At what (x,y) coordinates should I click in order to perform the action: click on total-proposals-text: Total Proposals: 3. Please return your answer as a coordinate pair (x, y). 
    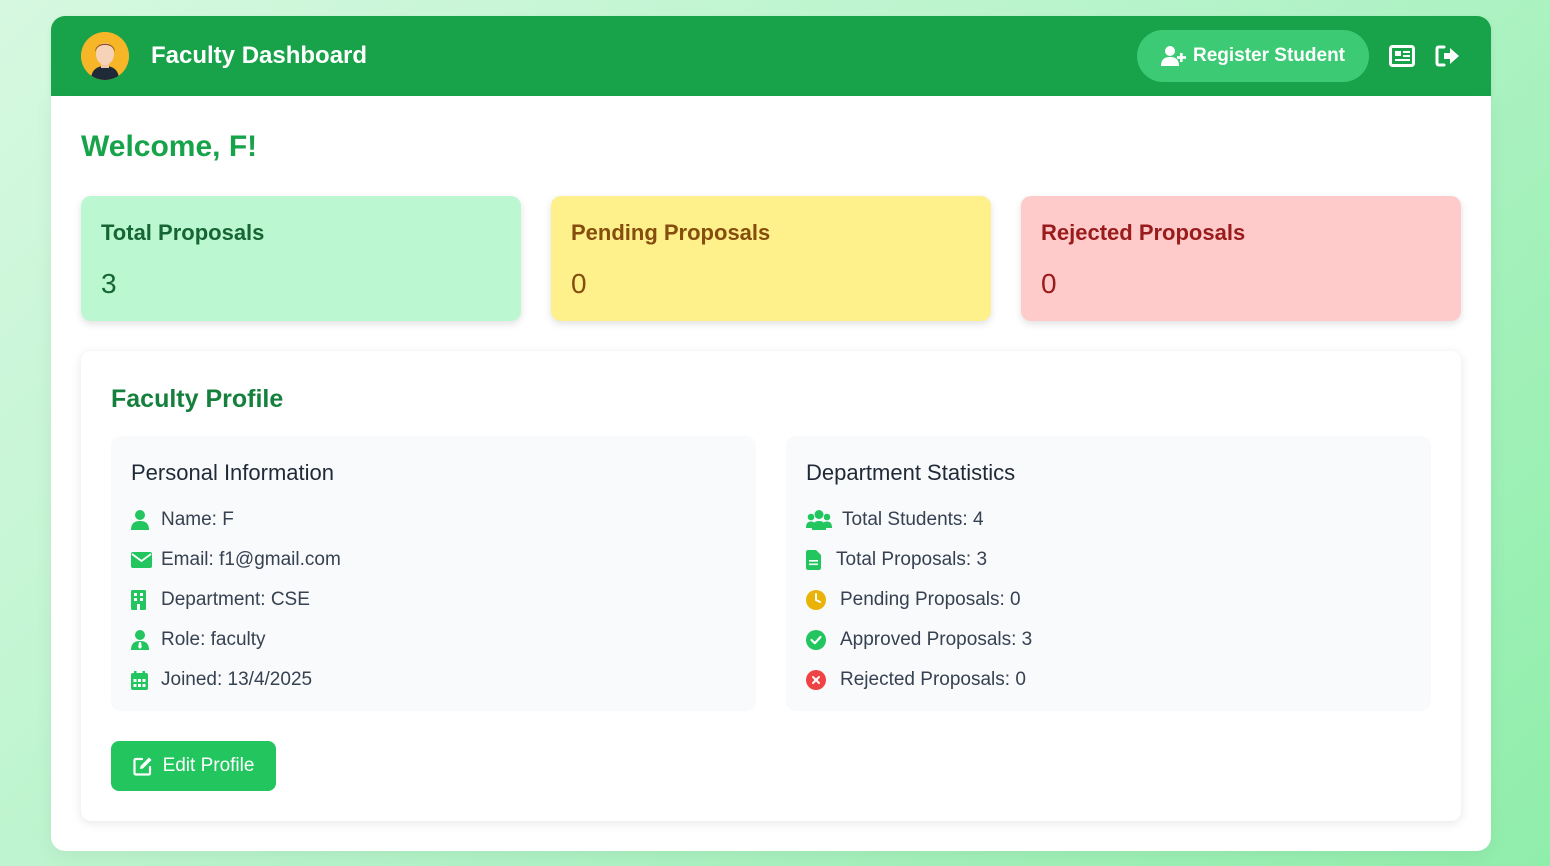
    Looking at the image, I should click on (912, 559).